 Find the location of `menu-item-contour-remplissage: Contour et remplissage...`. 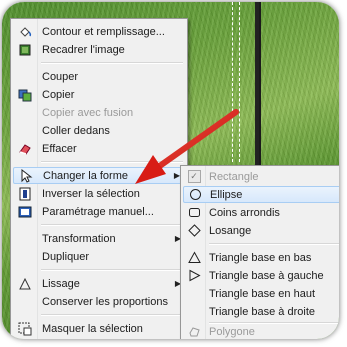

menu-item-contour-remplissage: Contour et remplissage... is located at coordinates (99, 31).